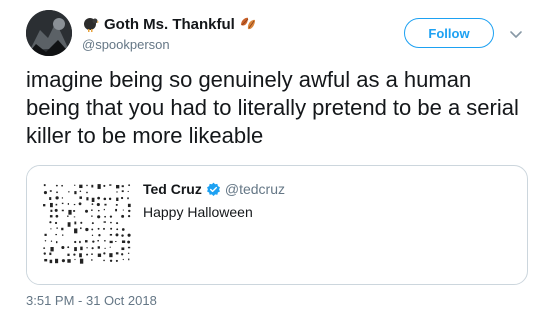  Describe the element at coordinates (172, 189) in the screenshot. I see `quoted-author-name: Ted Cruz` at that location.